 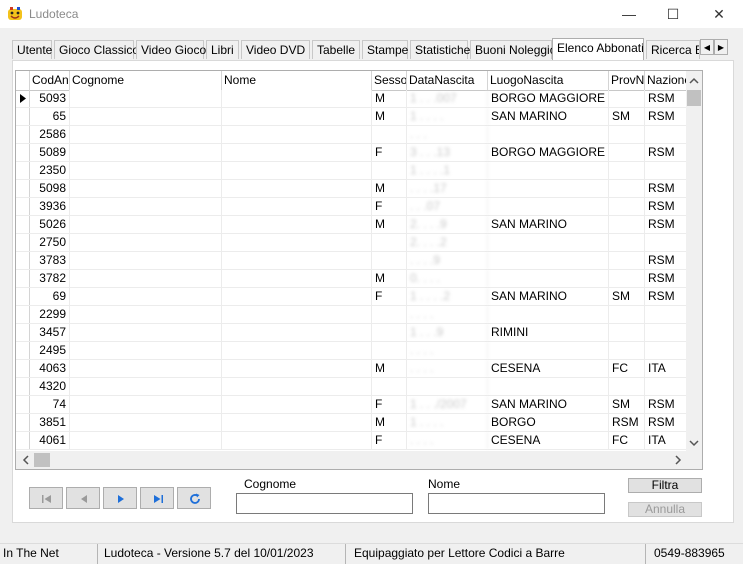 What do you see at coordinates (46, 498) in the screenshot?
I see `first-record-button` at bounding box center [46, 498].